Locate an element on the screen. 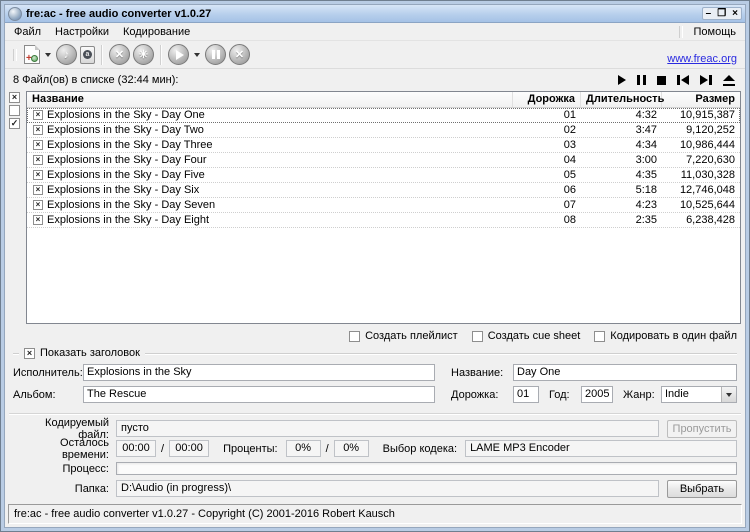  maximize-button: ❐ is located at coordinates (721, 13).